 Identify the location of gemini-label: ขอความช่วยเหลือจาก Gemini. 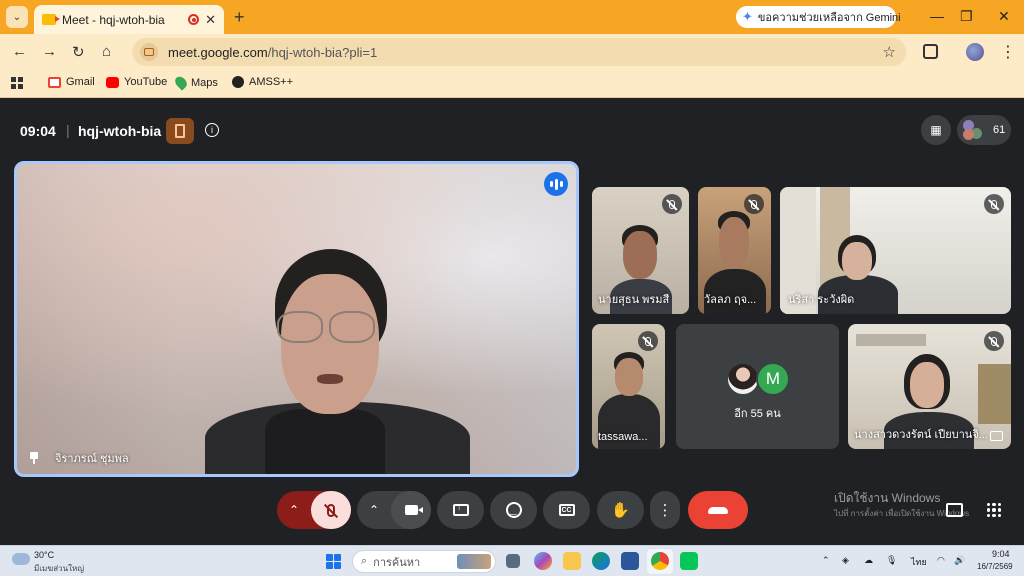
(829, 18).